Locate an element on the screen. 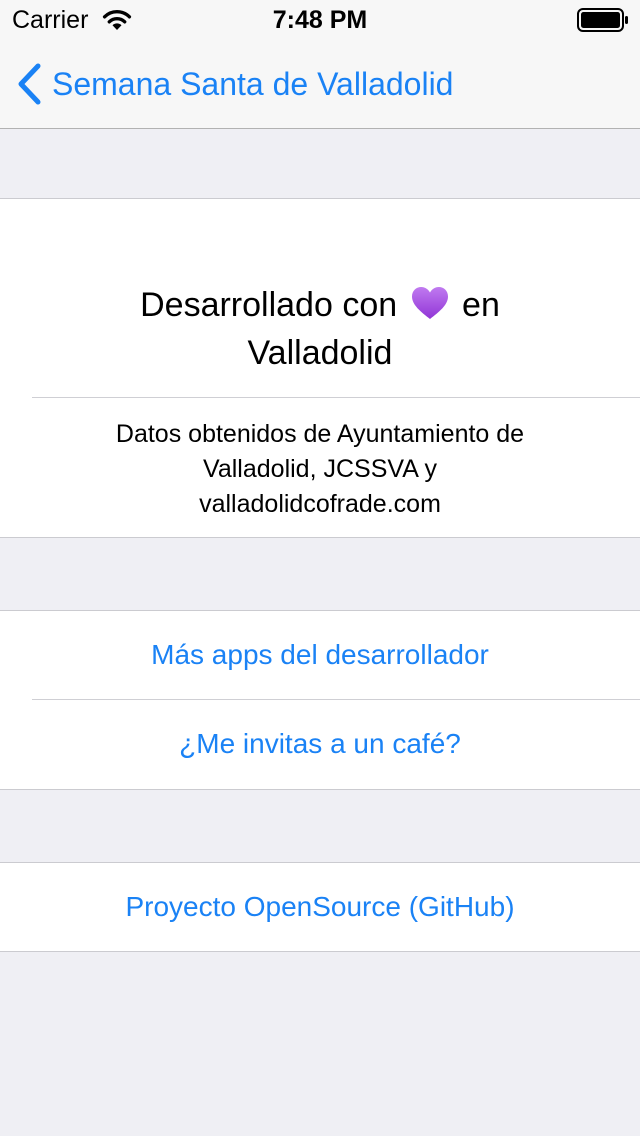  buy-coffee-link: ¿Me invitas a un café? is located at coordinates (320, 744).